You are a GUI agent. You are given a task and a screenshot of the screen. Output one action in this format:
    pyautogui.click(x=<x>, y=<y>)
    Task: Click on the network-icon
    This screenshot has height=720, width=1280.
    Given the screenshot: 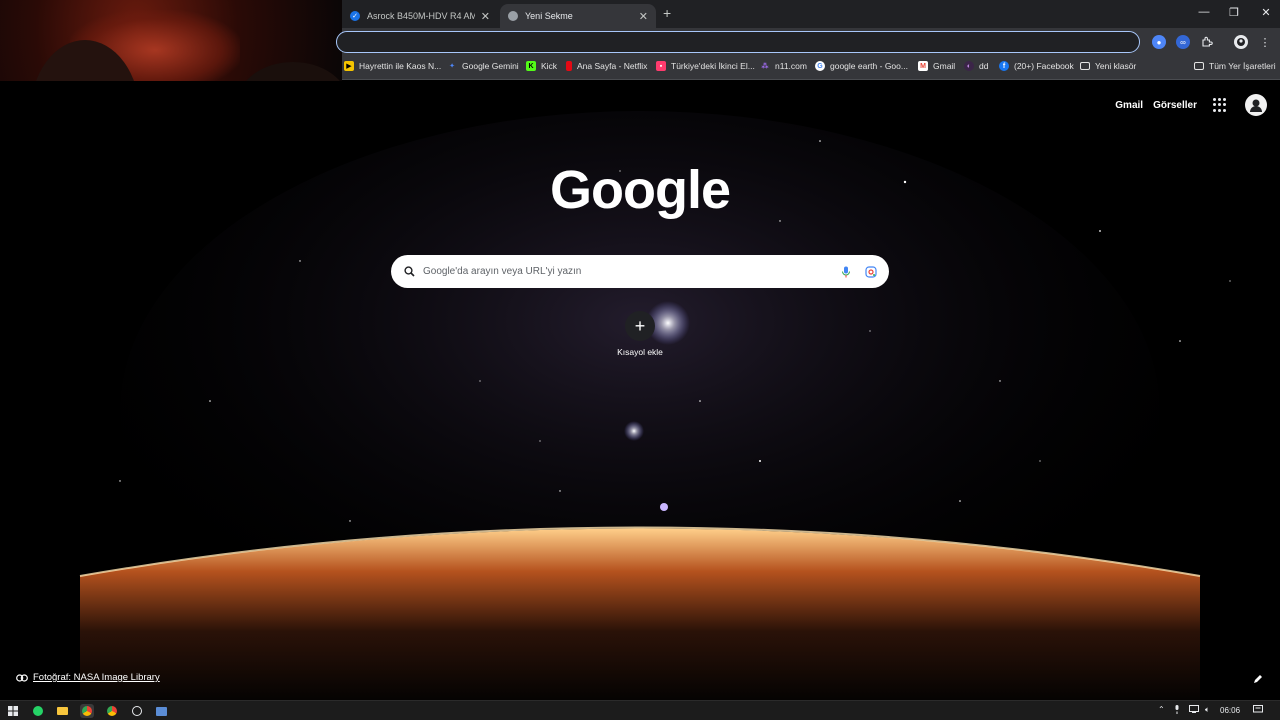 What is the action you would take?
    pyautogui.click(x=1194, y=710)
    